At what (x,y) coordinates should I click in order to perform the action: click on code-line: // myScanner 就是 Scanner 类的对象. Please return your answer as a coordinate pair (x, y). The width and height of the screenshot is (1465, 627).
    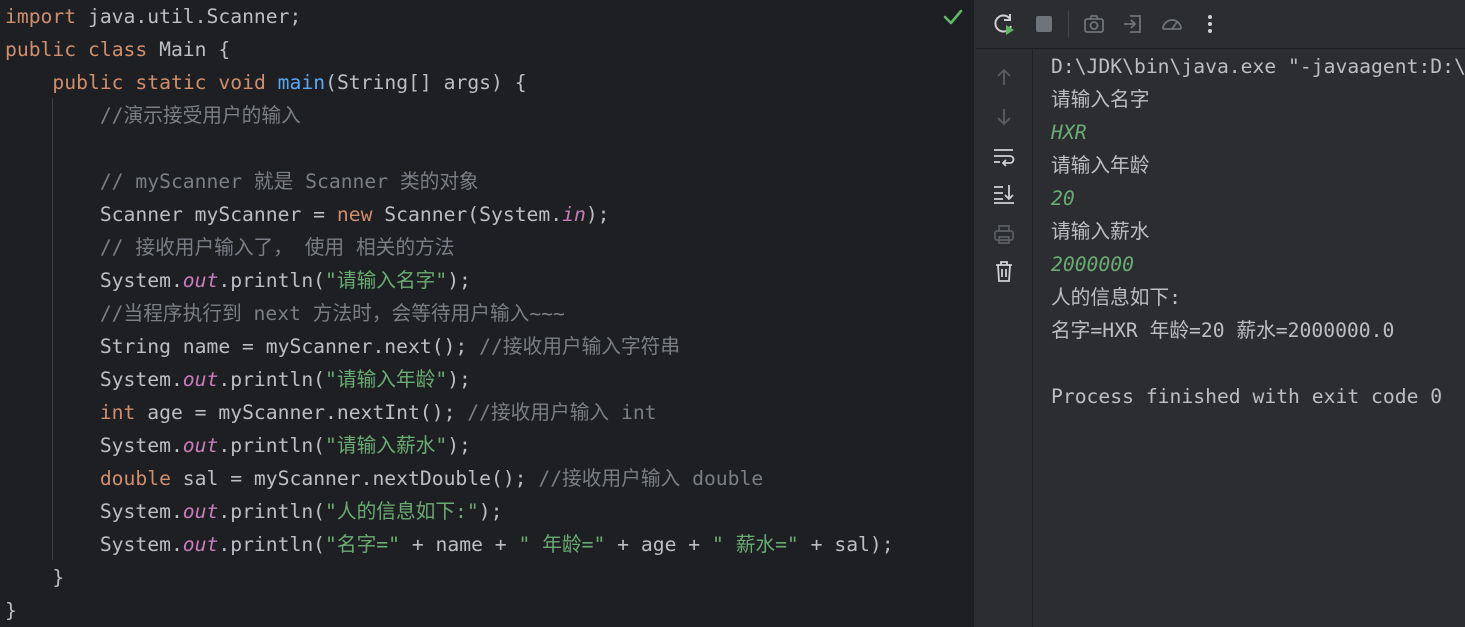
    Looking at the image, I should click on (242, 181).